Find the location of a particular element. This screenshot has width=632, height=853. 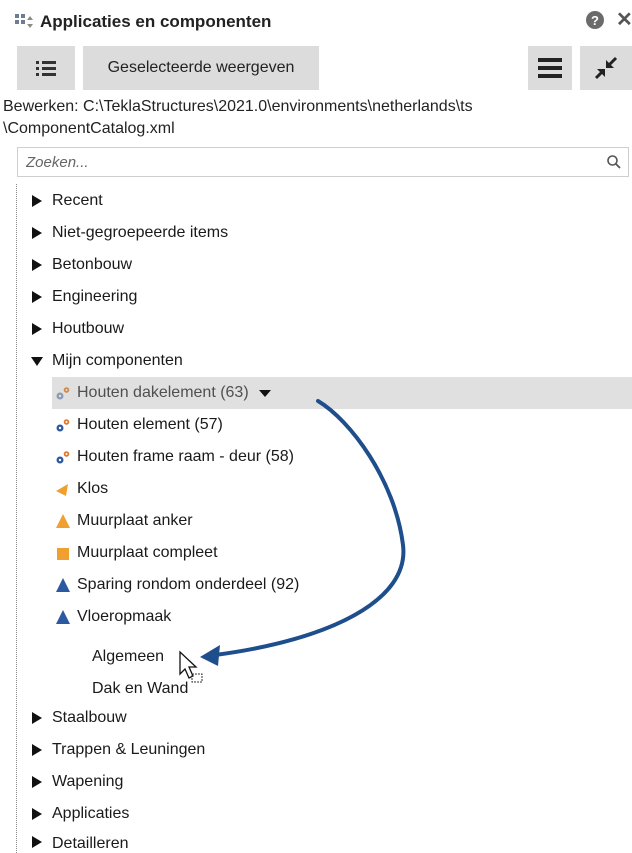

tree-item-my-components: Mijn componenten is located at coordinates (324, 361).